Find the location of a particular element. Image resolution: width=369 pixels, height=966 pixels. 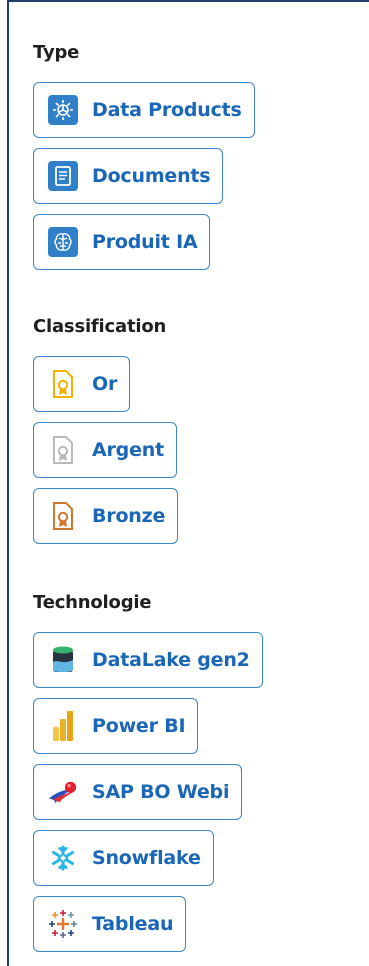

tableau-icon is located at coordinates (63, 924).